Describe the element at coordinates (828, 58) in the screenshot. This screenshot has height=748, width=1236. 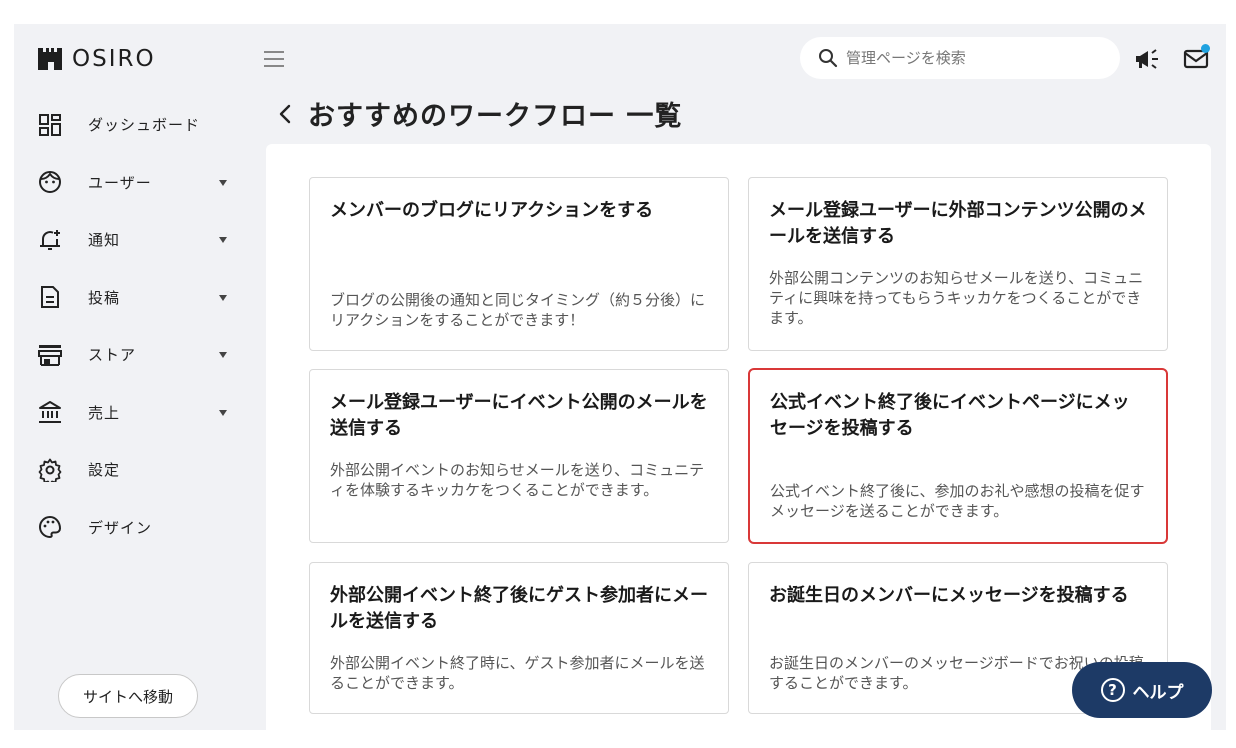
I see `search-icon` at that location.